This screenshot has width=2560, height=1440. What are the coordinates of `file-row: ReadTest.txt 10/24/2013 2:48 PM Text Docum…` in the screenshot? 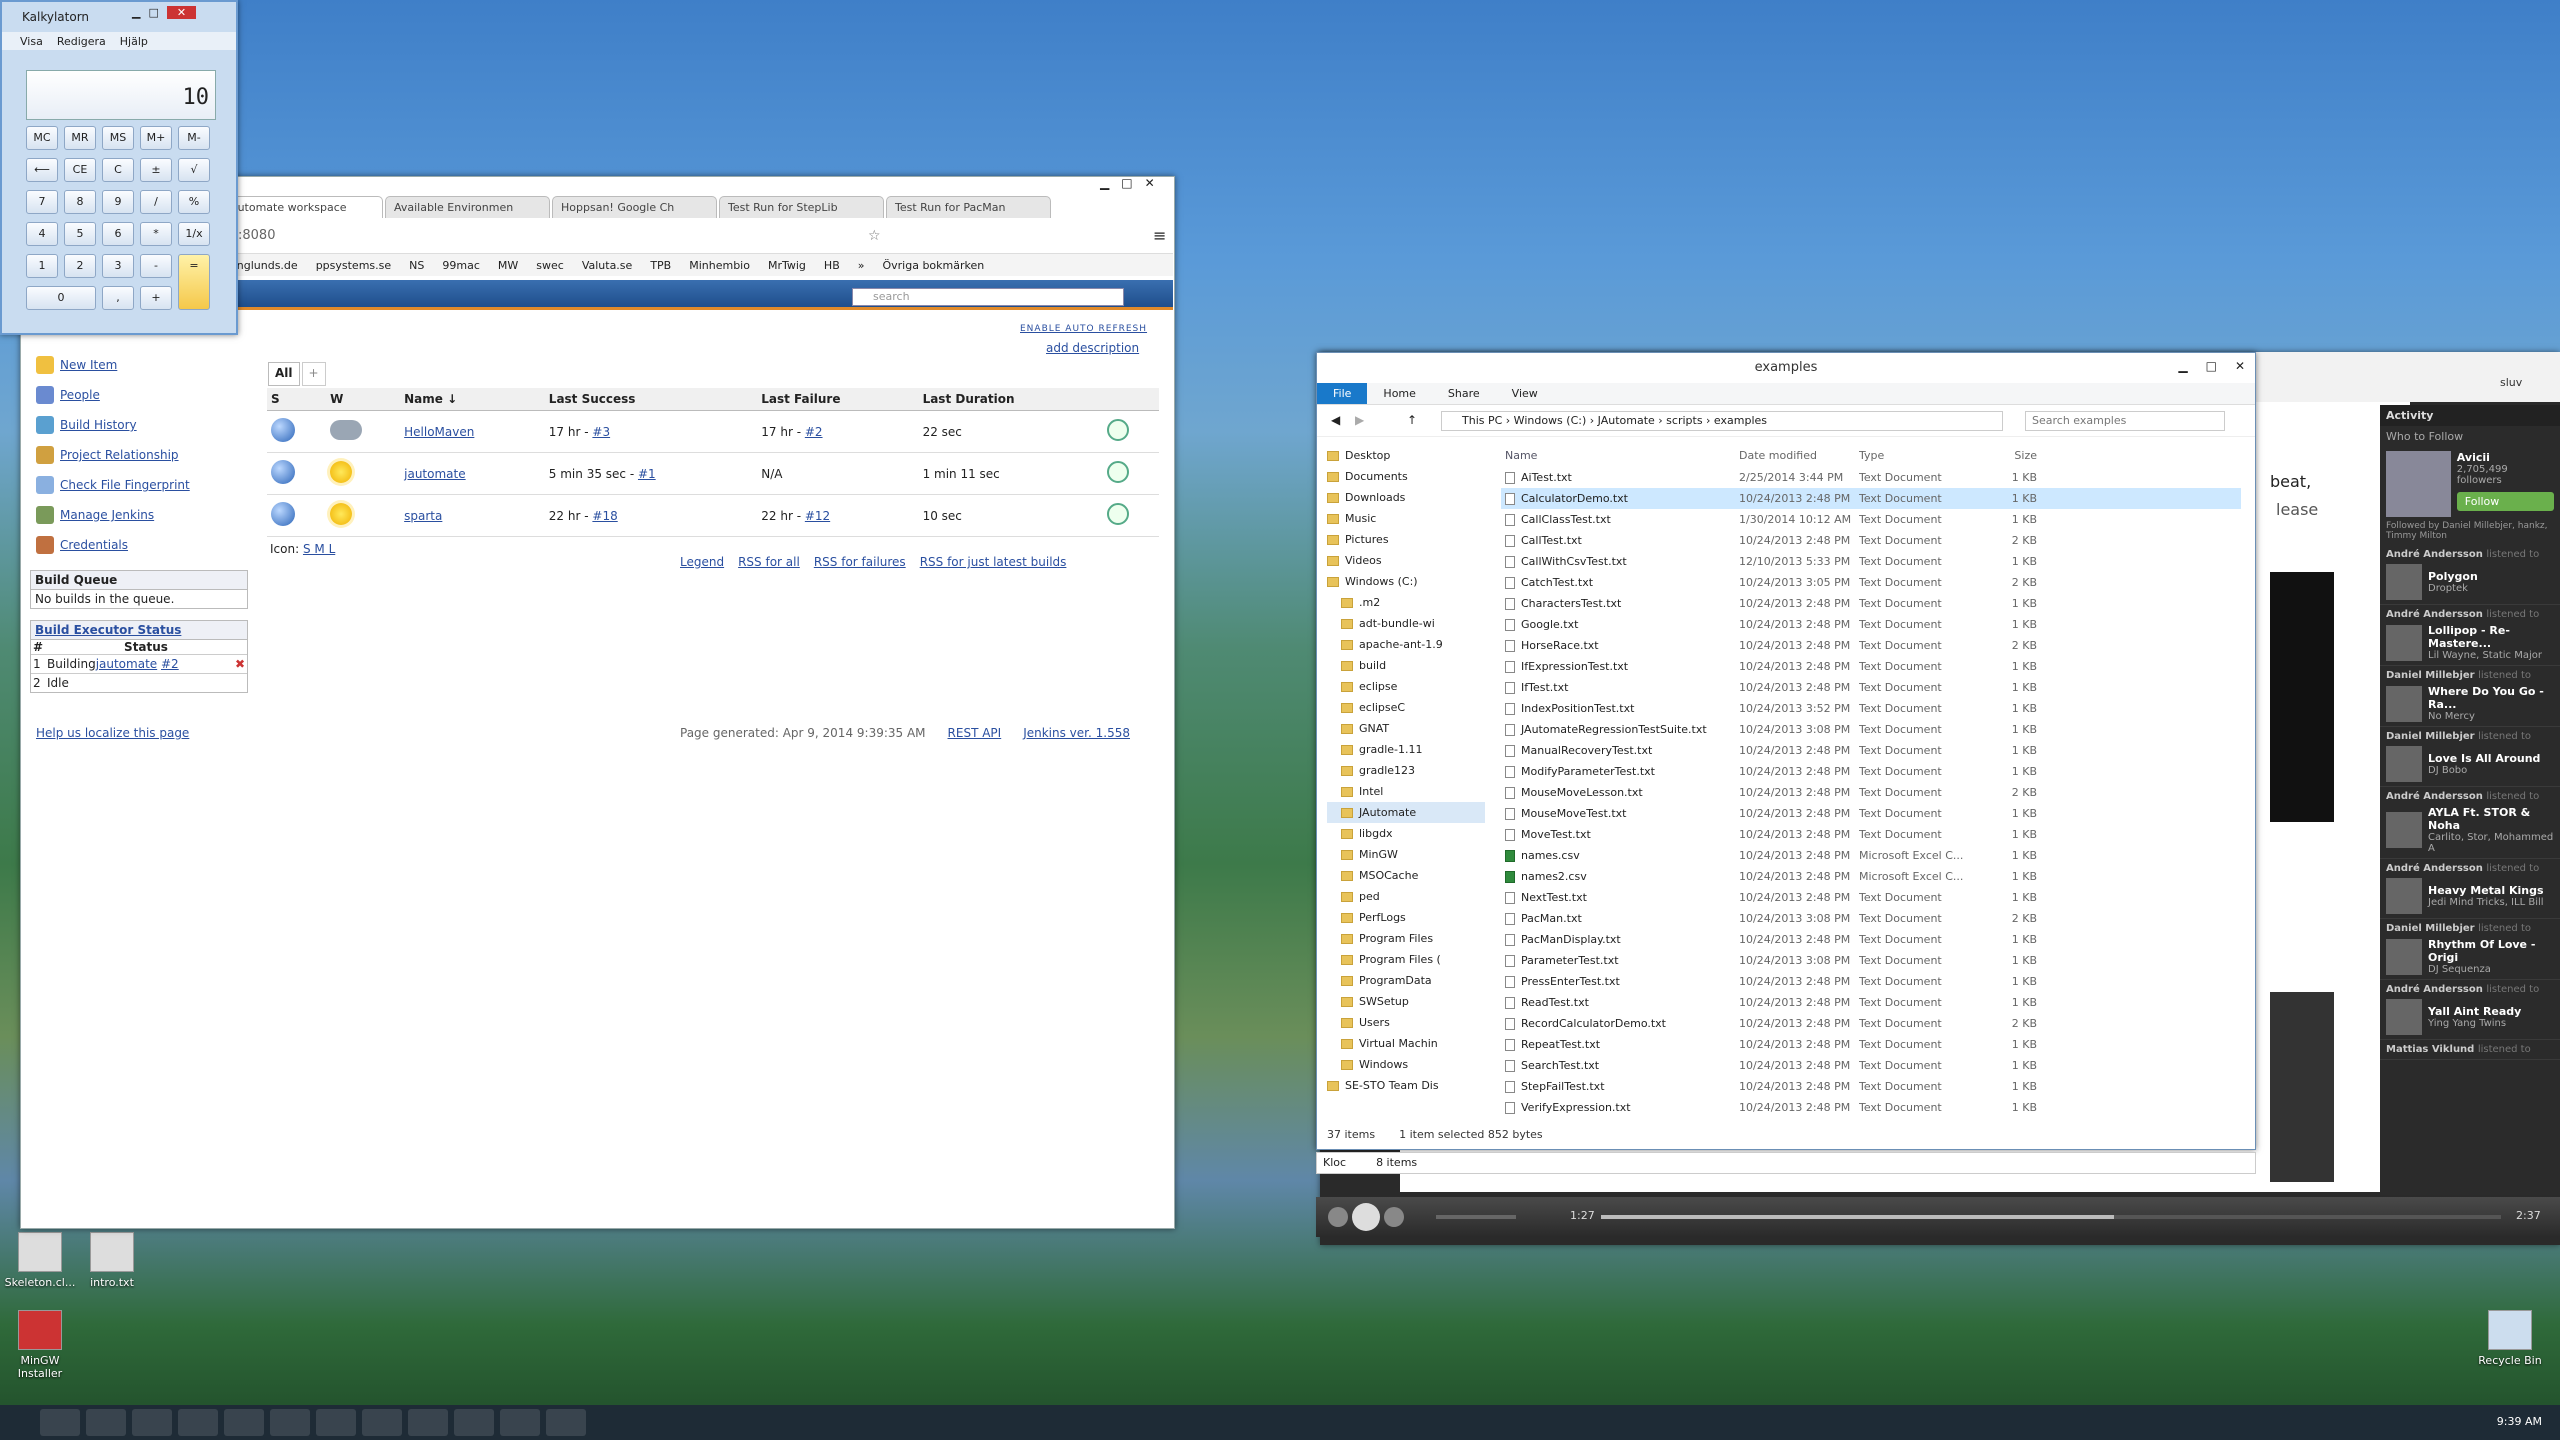 It's located at (1871, 1002).